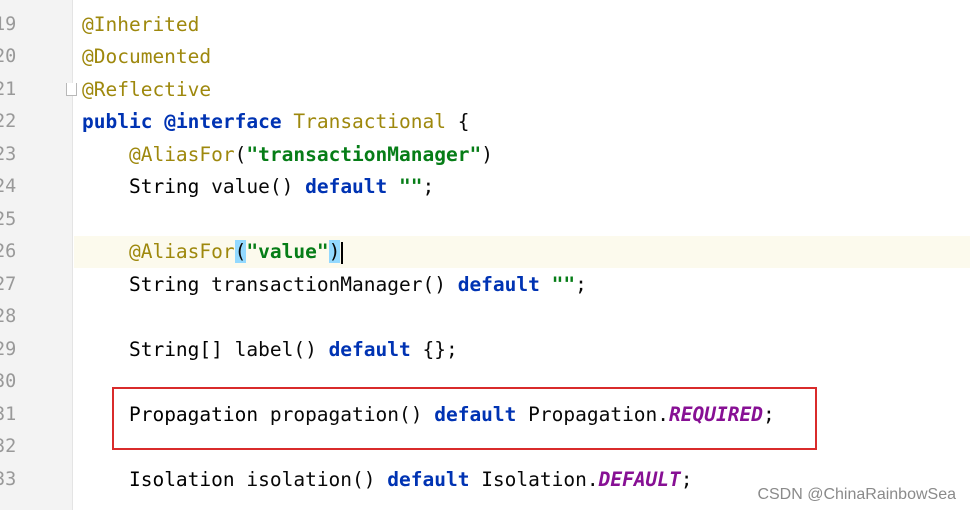  I want to click on line-number: 25, so click(8, 219).